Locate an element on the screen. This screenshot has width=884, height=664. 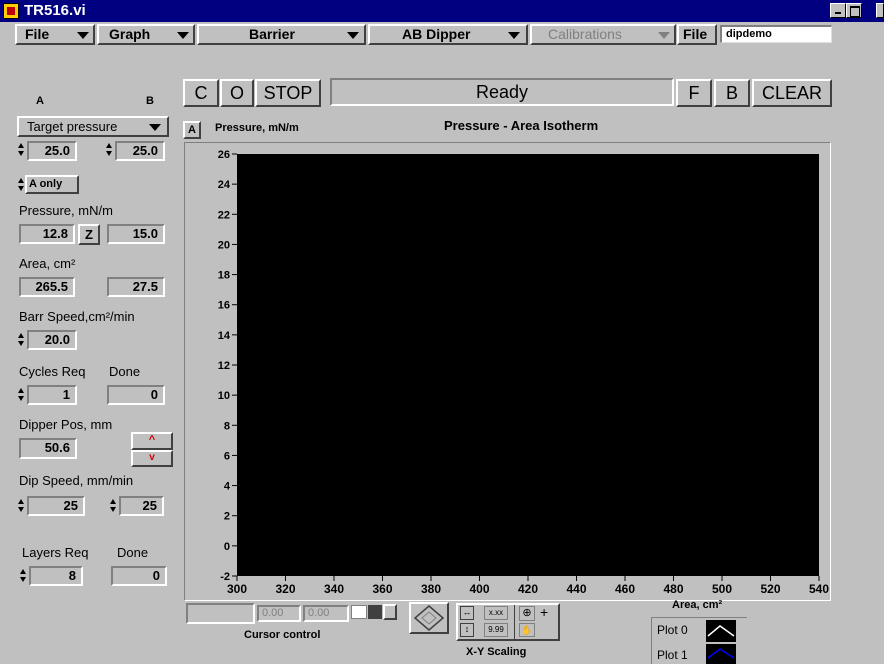
layers-done-label: Done is located at coordinates (133, 552).